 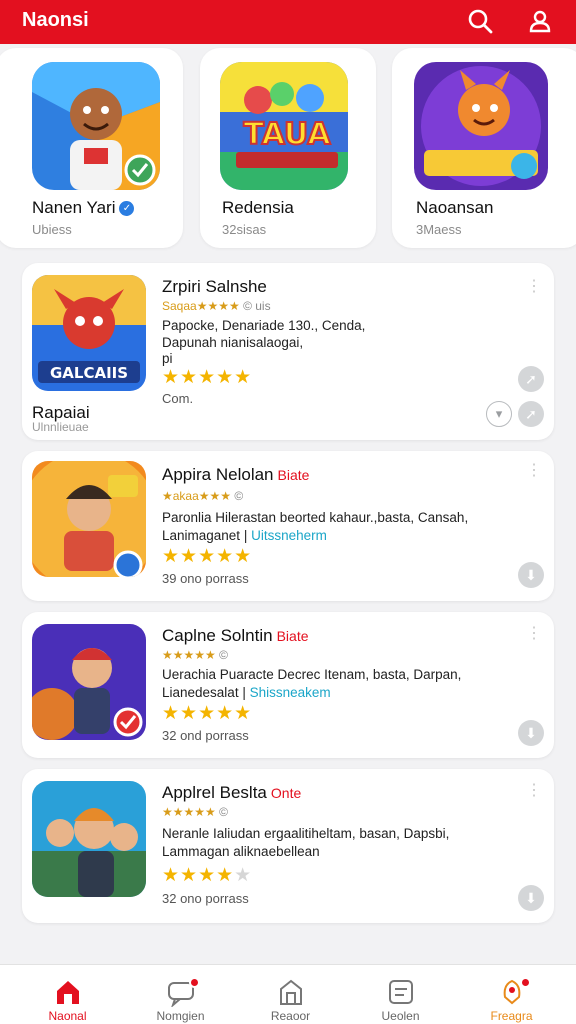 I want to click on nav-label: Reaoor, so click(x=290, y=1016).